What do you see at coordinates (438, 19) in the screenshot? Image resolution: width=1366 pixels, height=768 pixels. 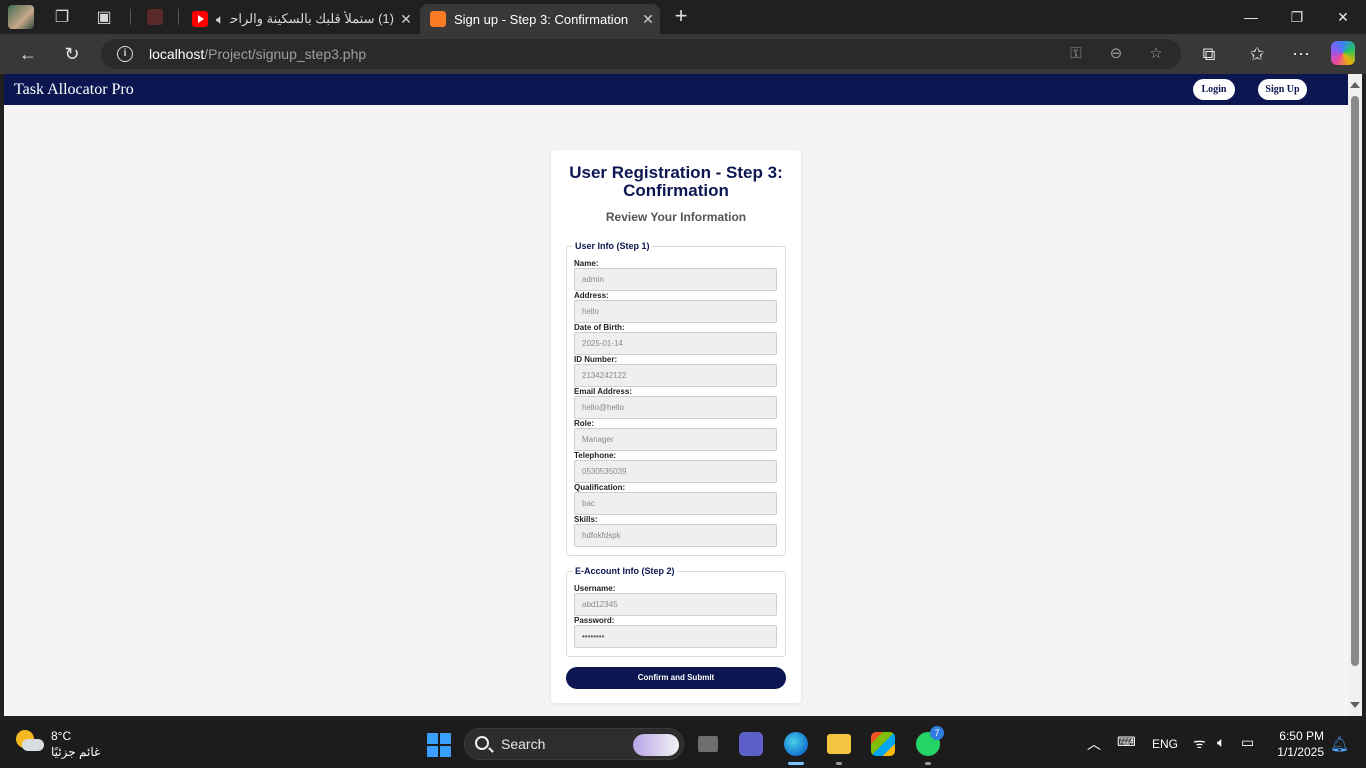 I see `xampp-icon` at bounding box center [438, 19].